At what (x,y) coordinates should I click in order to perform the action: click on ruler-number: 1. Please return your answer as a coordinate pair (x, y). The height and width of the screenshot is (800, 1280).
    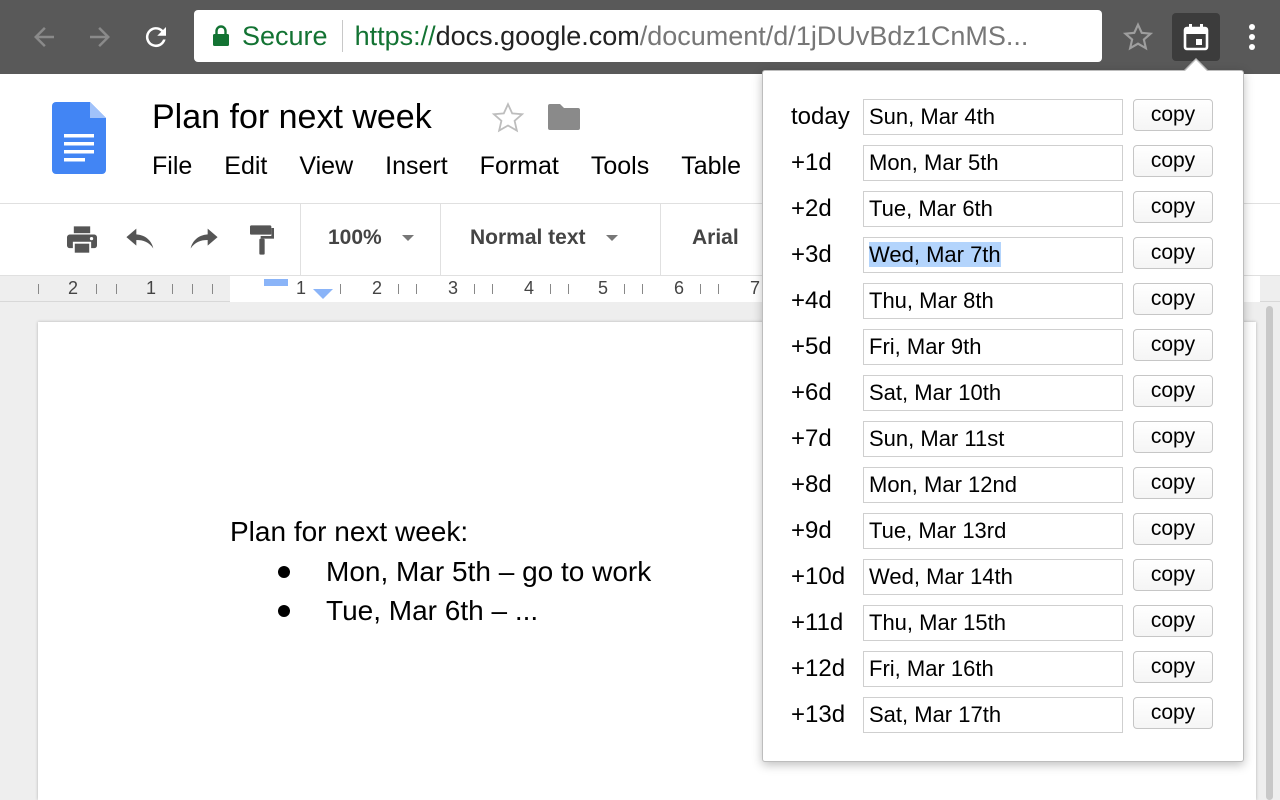
    Looking at the image, I should click on (151, 288).